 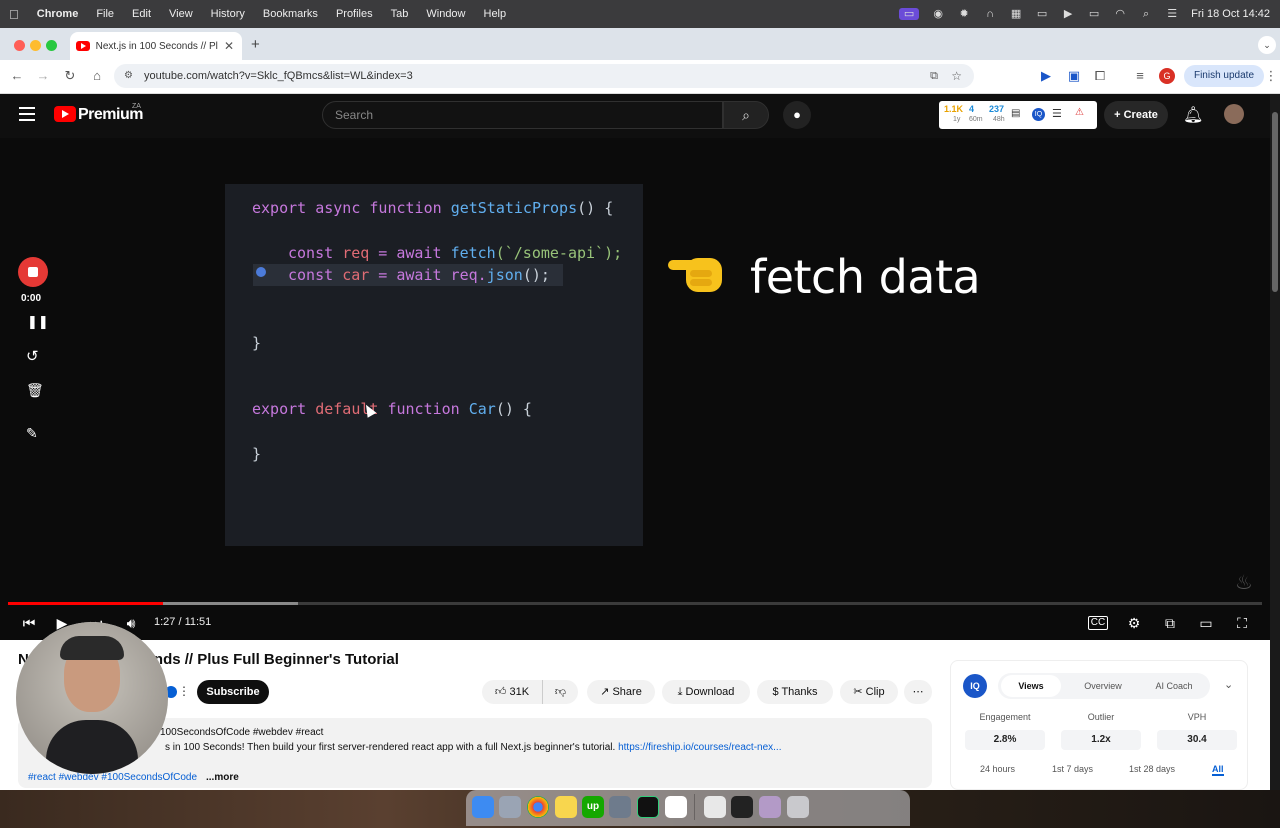 I want to click on youtube-logo-icon, so click(x=65, y=114).